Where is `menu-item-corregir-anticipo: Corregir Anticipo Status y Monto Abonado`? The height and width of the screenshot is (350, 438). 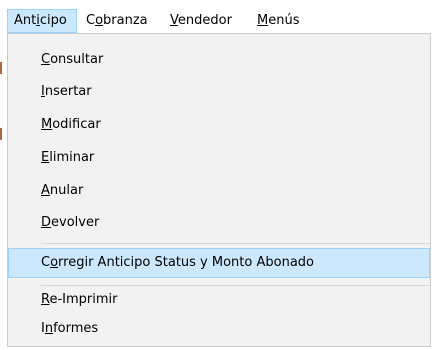
menu-item-corregir-anticipo: Corregir Anticipo Status y Monto Abonado is located at coordinates (219, 263).